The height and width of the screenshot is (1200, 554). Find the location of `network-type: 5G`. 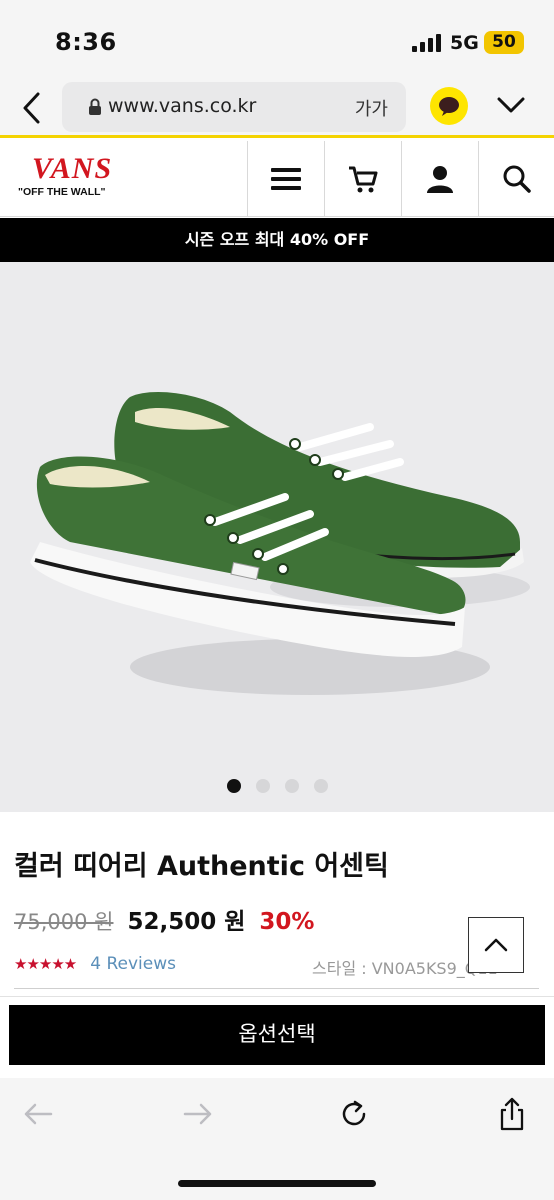

network-type: 5G is located at coordinates (464, 43).